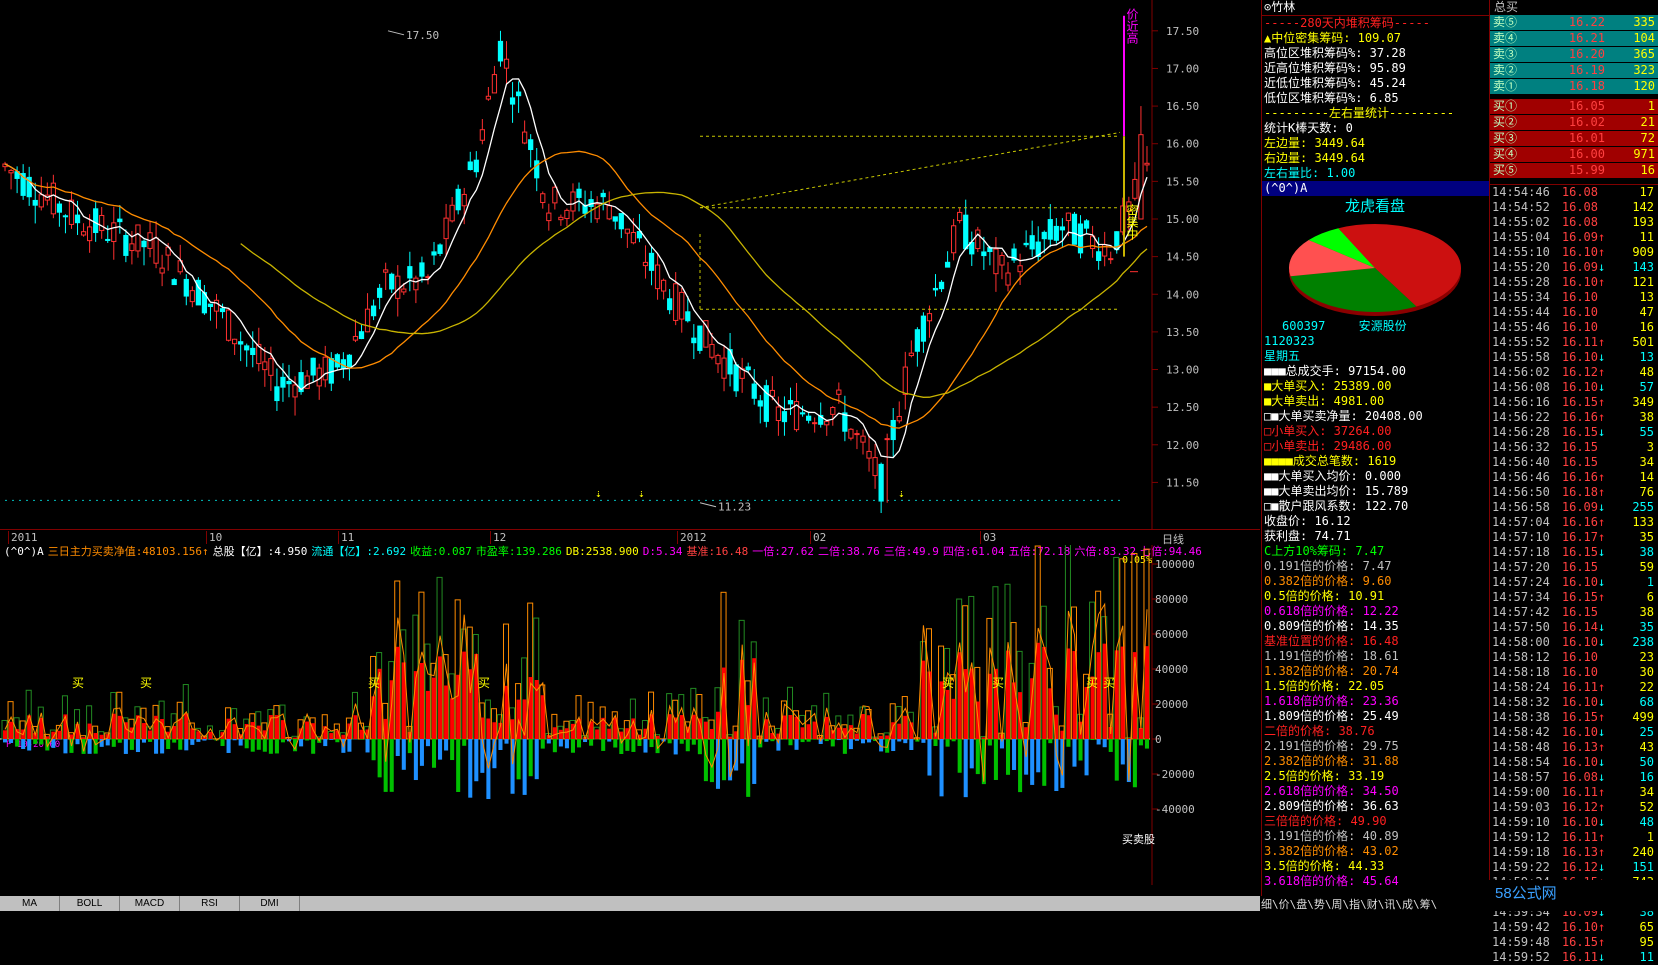 This screenshot has width=1658, height=965. What do you see at coordinates (1574, 87) in the screenshot?
I see `orderbook-row: 卖①16.18120` at bounding box center [1574, 87].